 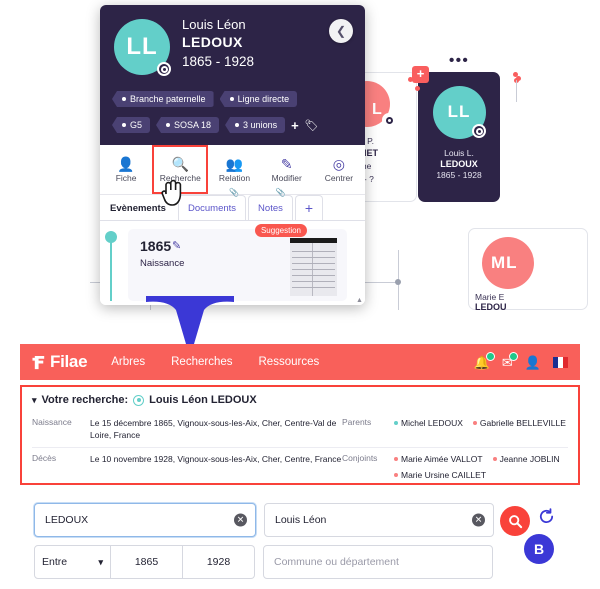 What do you see at coordinates (180, 163) in the screenshot?
I see `search-icon: 🔍` at bounding box center [180, 163].